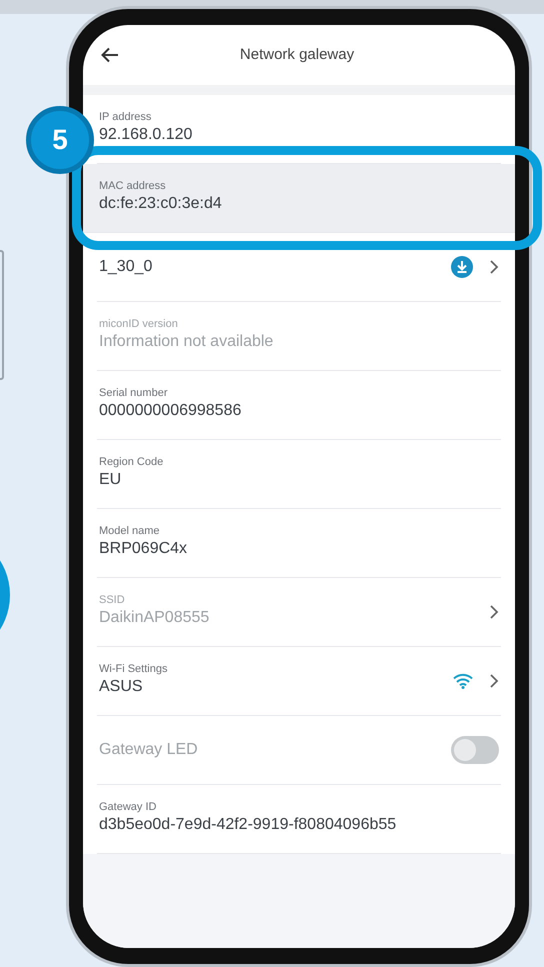 The image size is (544, 967). What do you see at coordinates (133, 187) in the screenshot?
I see `field-label: MAC address` at bounding box center [133, 187].